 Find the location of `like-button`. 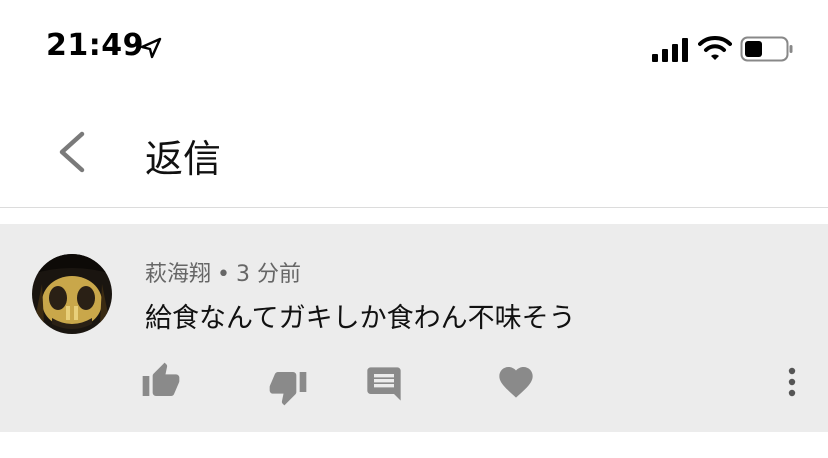

like-button is located at coordinates (161, 381).